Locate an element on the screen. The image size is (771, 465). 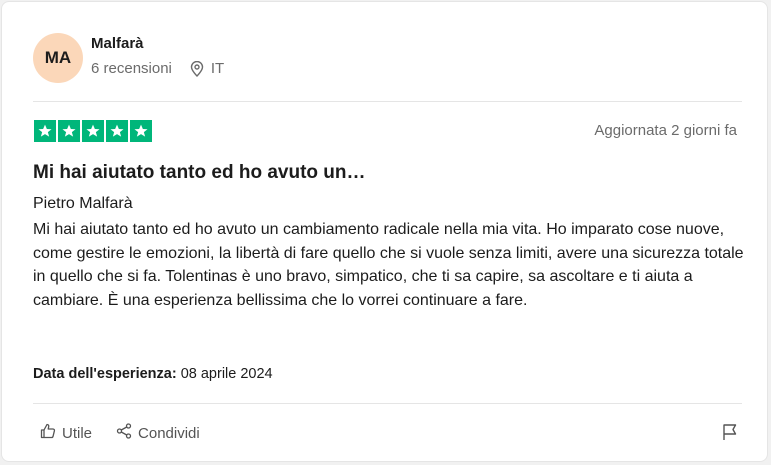
avatar: MA is located at coordinates (58, 58).